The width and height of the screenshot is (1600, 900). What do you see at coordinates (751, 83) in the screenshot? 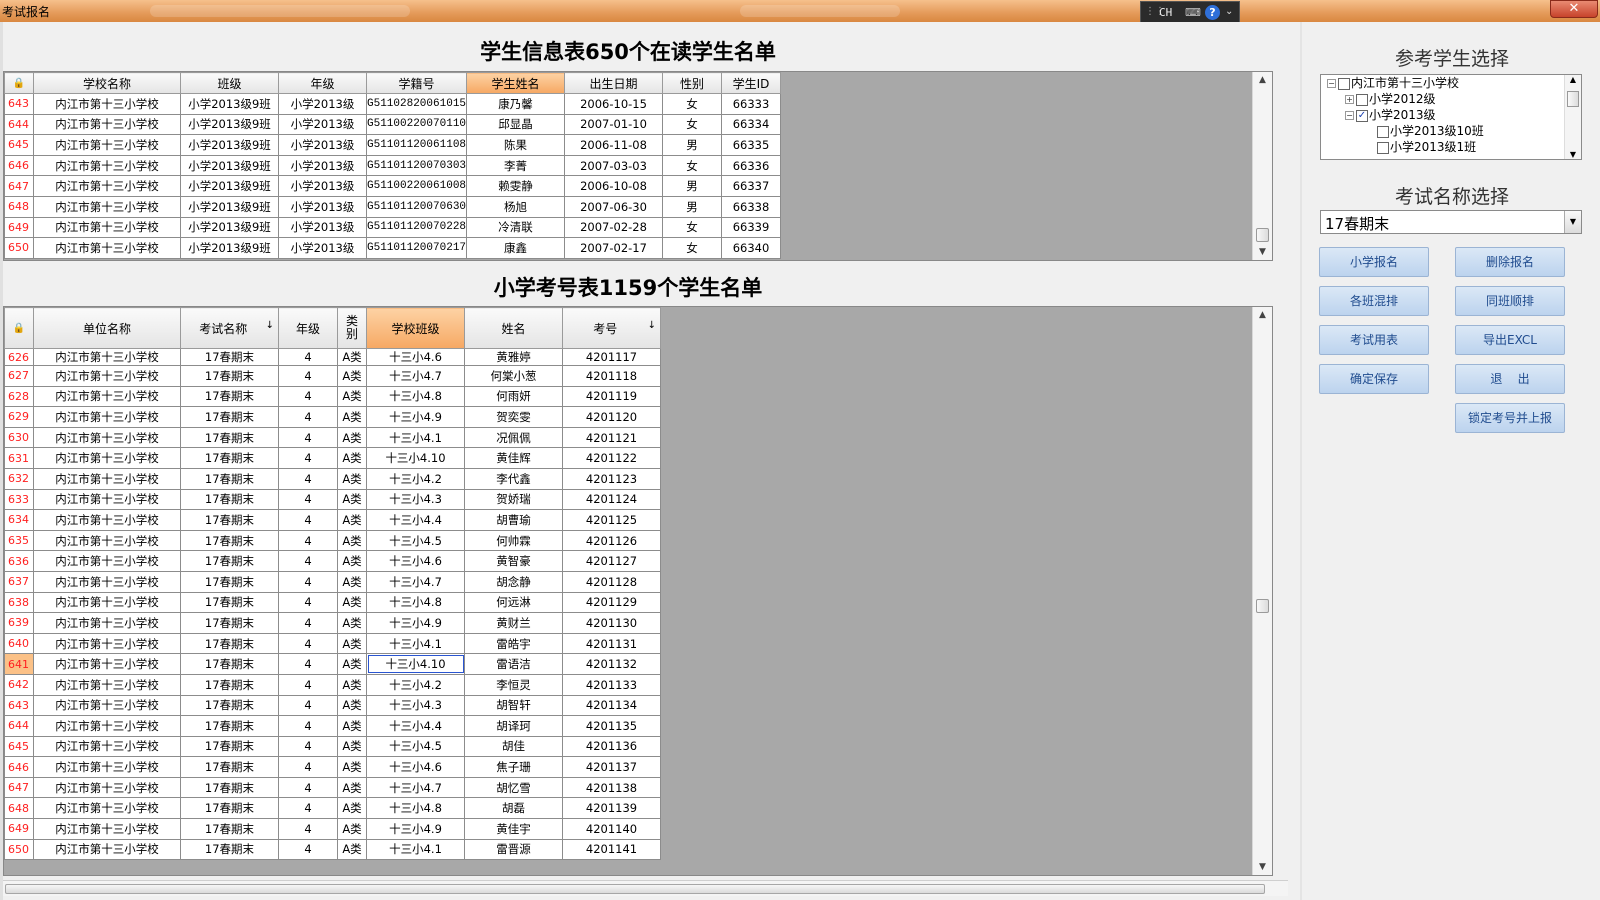
I see `column-header: 学生ID` at bounding box center [751, 83].